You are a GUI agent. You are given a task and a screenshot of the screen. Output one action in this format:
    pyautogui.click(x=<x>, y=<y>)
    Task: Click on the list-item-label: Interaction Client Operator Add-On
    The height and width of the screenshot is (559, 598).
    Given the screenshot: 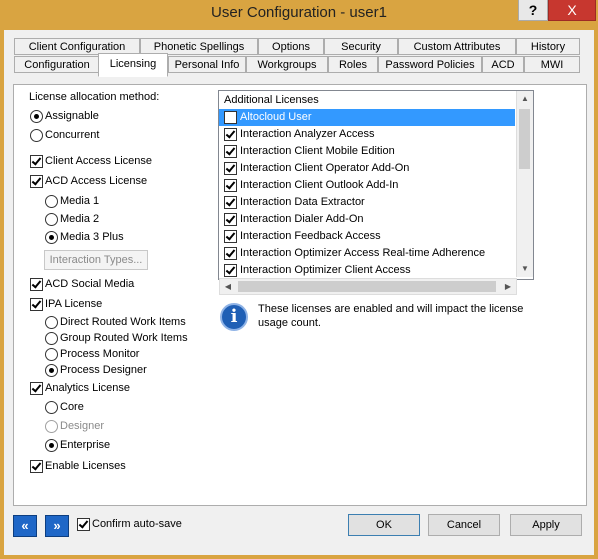 What is the action you would take?
    pyautogui.click(x=325, y=168)
    